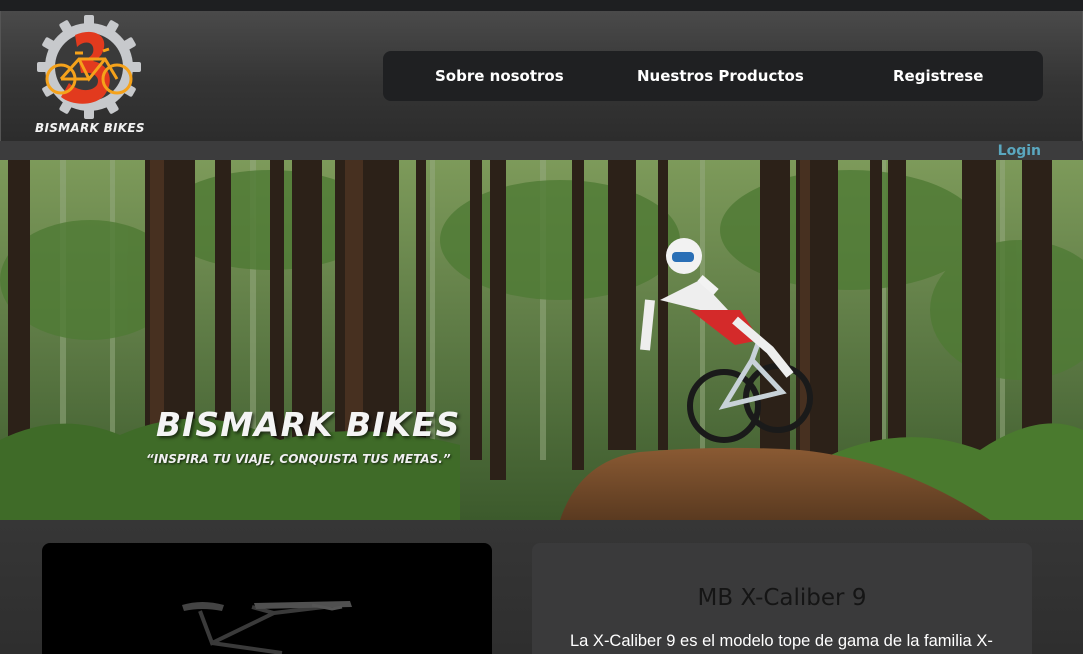  What do you see at coordinates (91, 75) in the screenshot?
I see `brand-logo-icon` at bounding box center [91, 75].